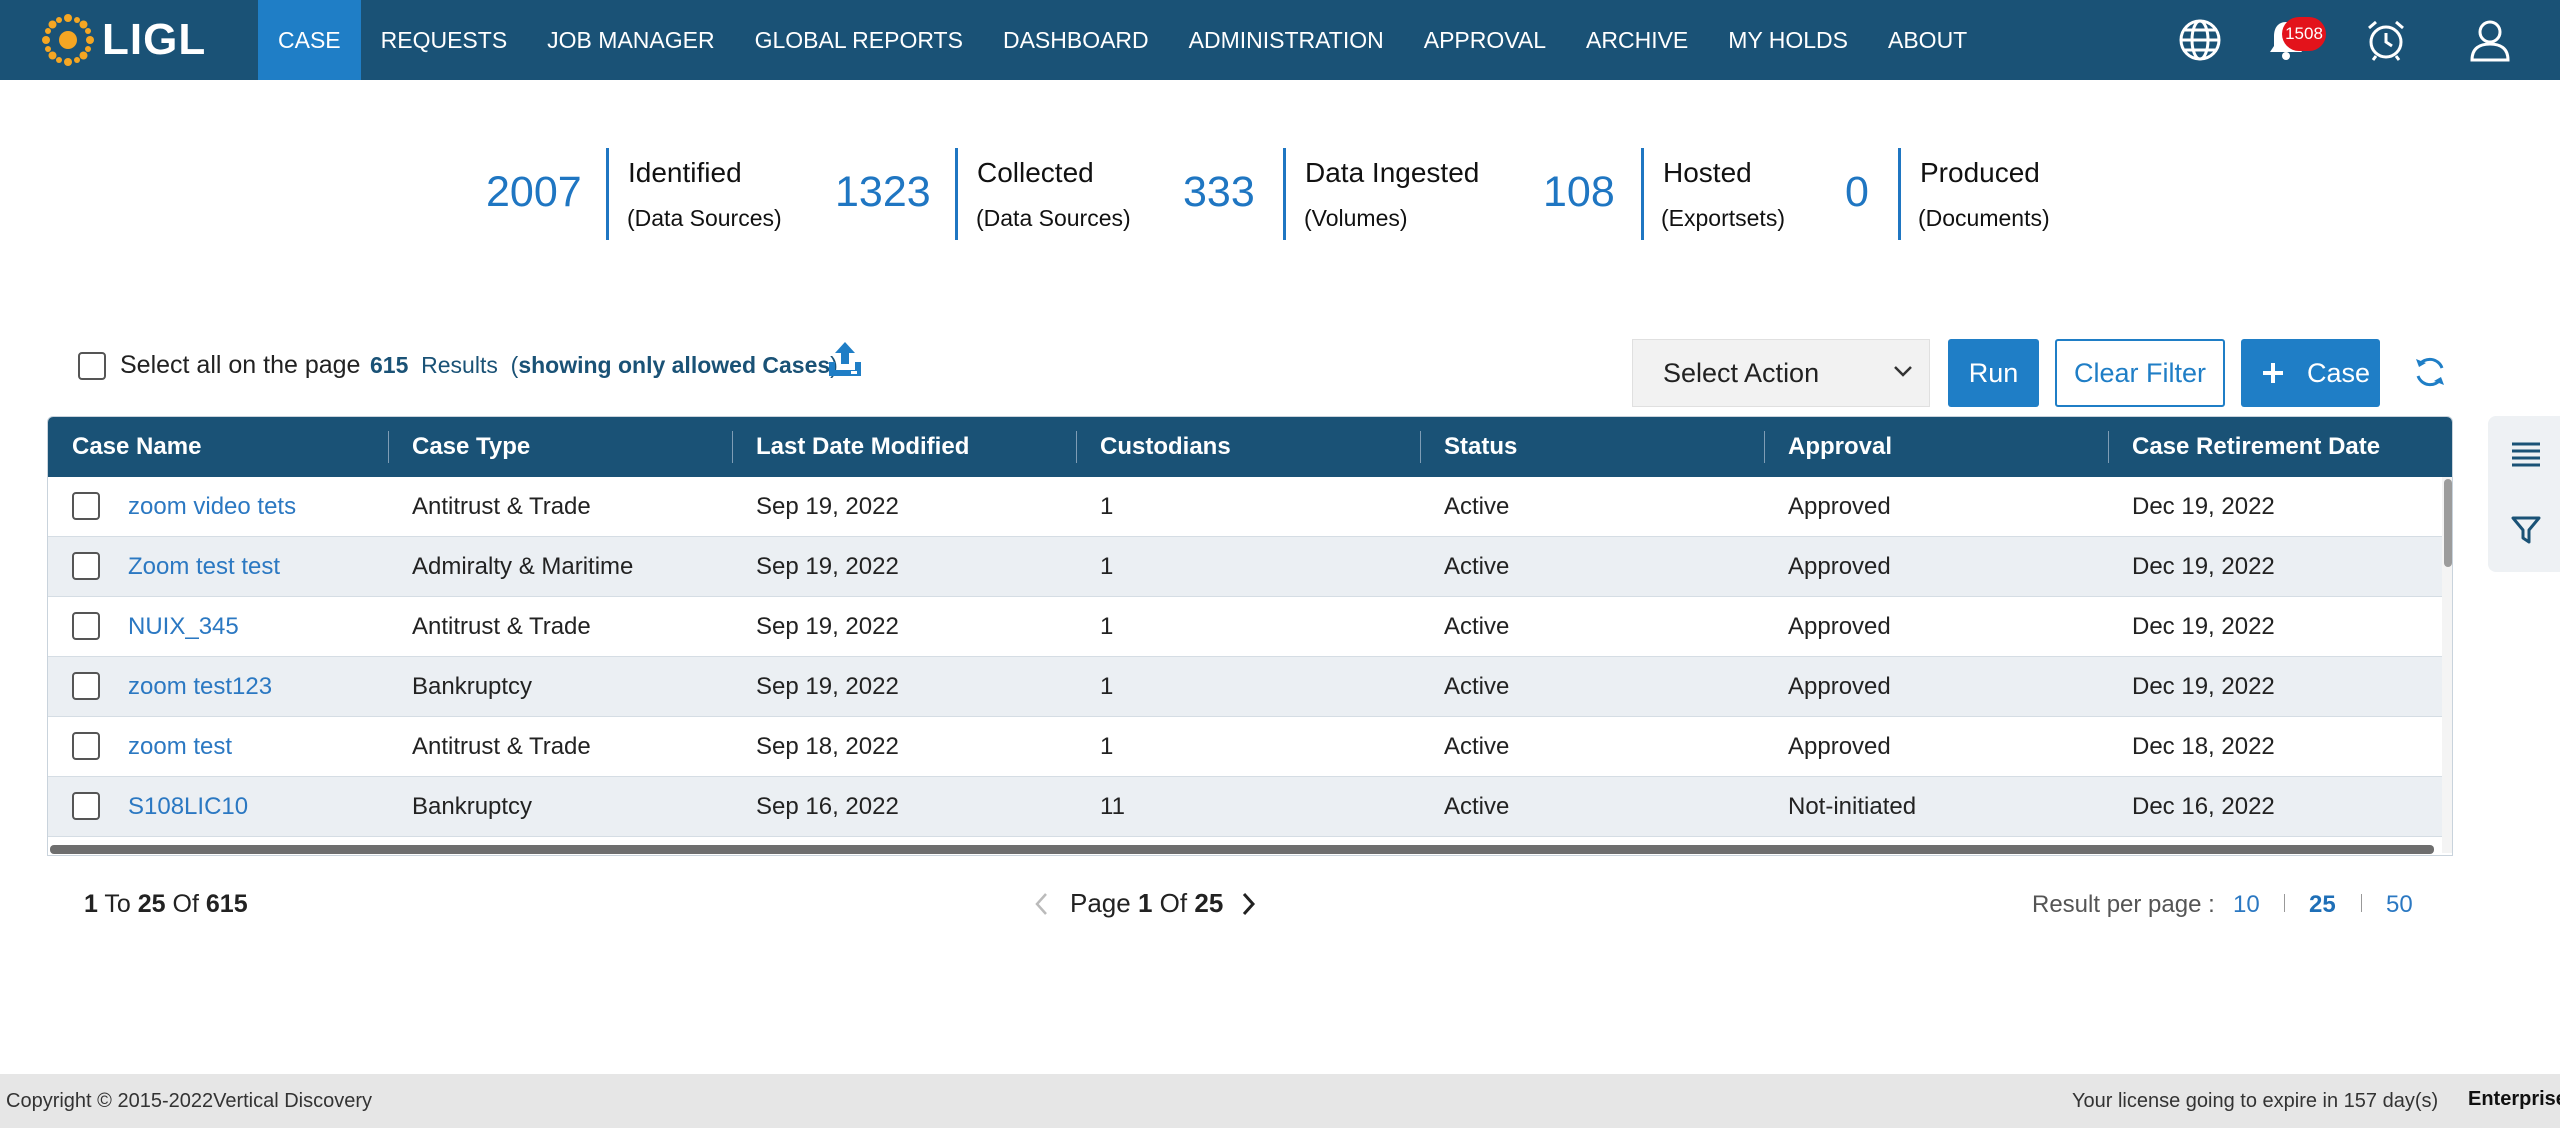 The width and height of the screenshot is (2560, 1128). What do you see at coordinates (389, 365) in the screenshot?
I see `results-count: 615` at bounding box center [389, 365].